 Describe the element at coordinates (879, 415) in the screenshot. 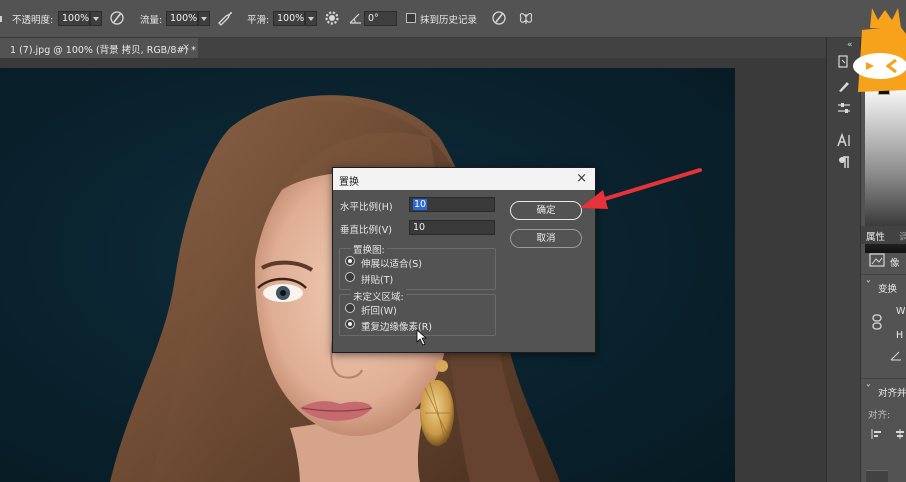

I see `align-to-label: 对齐:` at that location.